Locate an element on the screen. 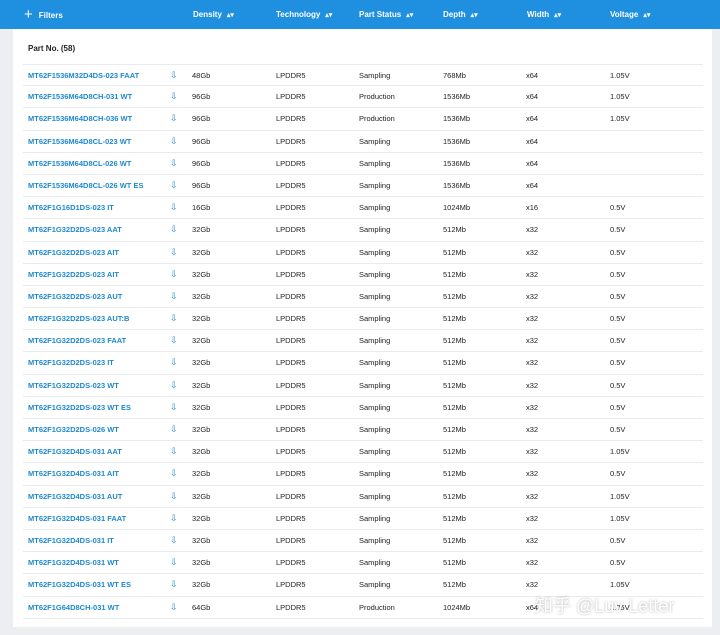 Image resolution: width=720 pixels, height=635 pixels. filters-button: + Filters is located at coordinates (43, 14).